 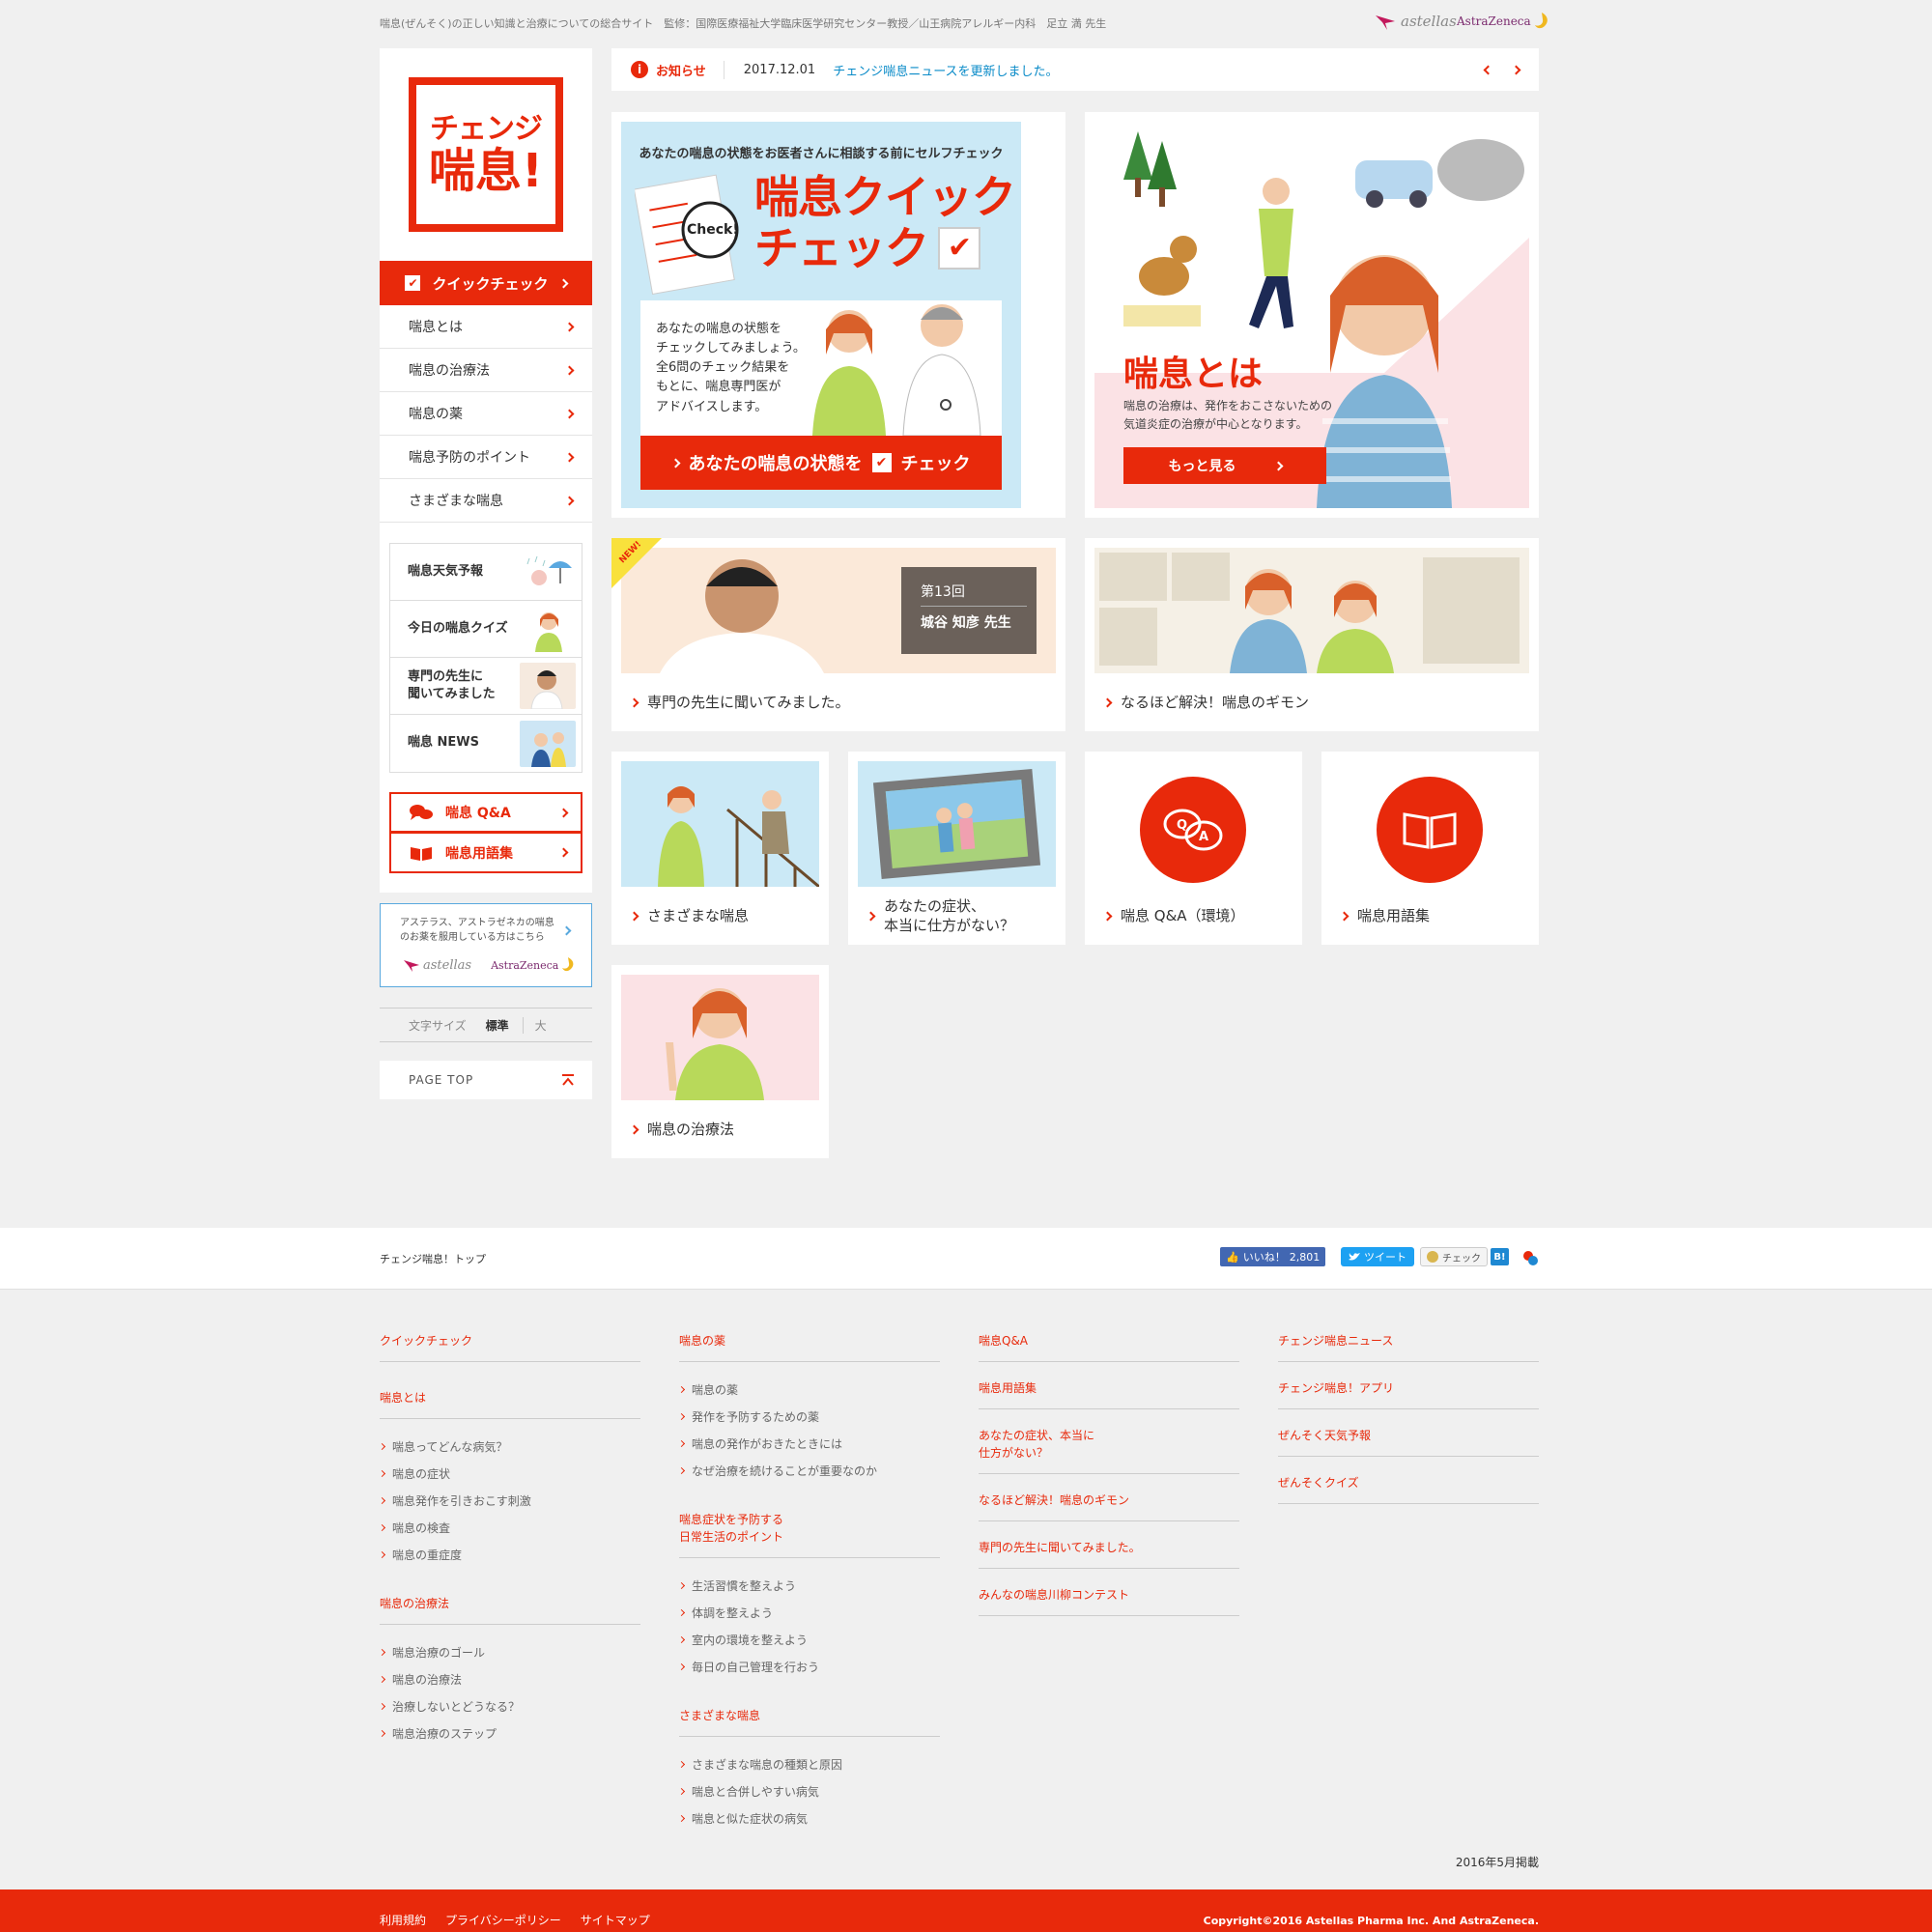 I want to click on footer-heading: 喘息Q&A, so click(x=1109, y=1345).